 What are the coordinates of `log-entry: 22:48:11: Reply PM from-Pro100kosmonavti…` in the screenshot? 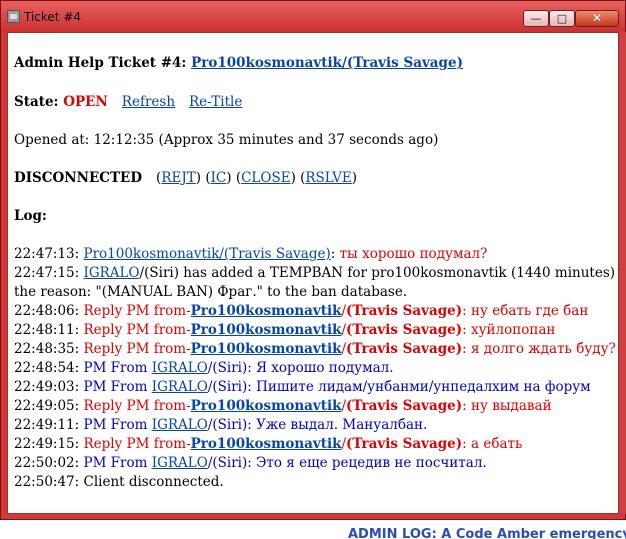 It's located at (284, 330).